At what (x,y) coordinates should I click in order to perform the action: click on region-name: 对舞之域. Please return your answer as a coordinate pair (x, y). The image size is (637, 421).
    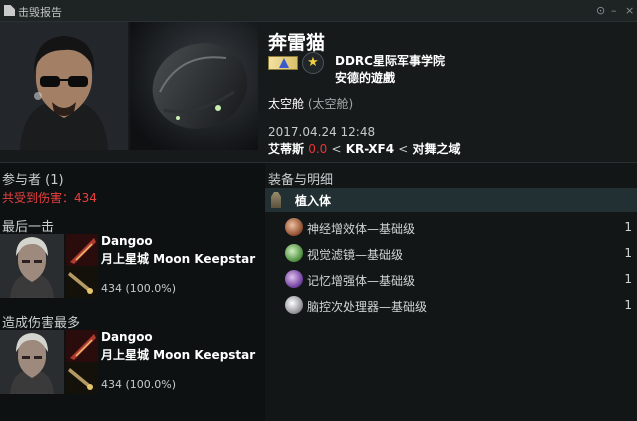
    Looking at the image, I should click on (437, 149).